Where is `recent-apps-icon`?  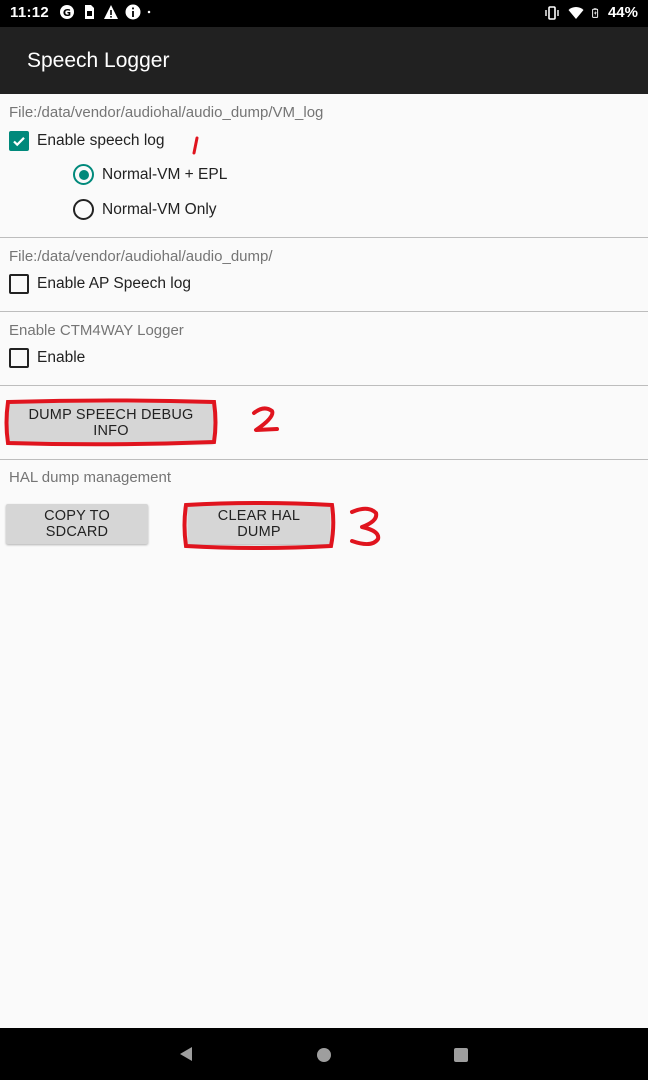 recent-apps-icon is located at coordinates (461, 1055).